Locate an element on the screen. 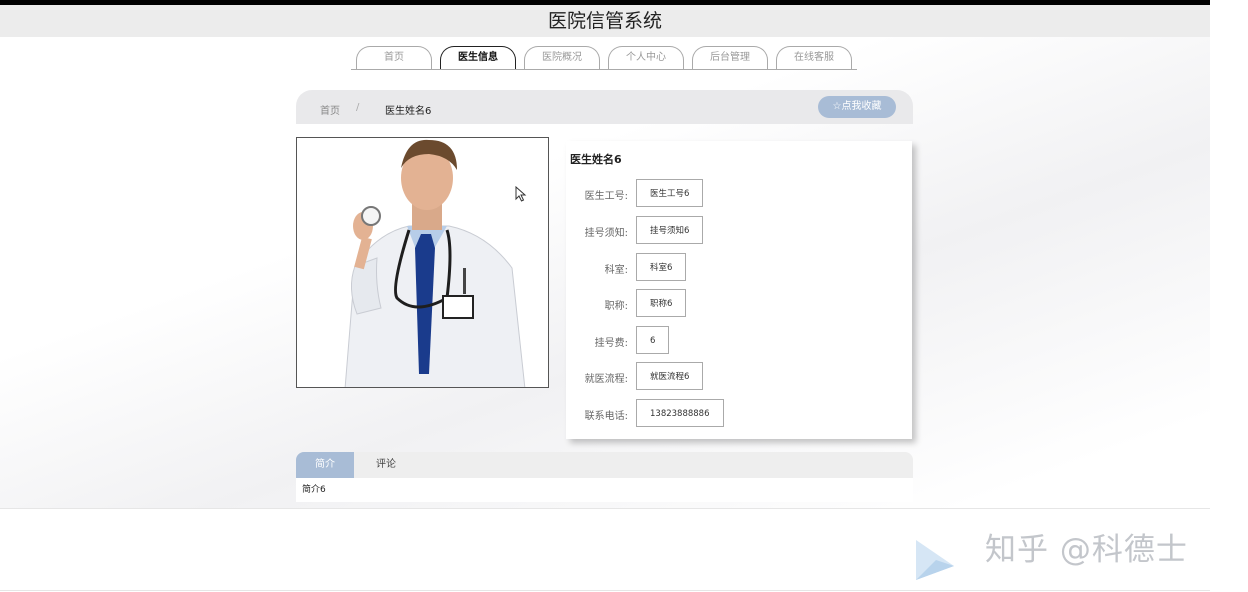 The width and height of the screenshot is (1248, 592). watermark-text: 知乎 @科德士 is located at coordinates (1086, 550).